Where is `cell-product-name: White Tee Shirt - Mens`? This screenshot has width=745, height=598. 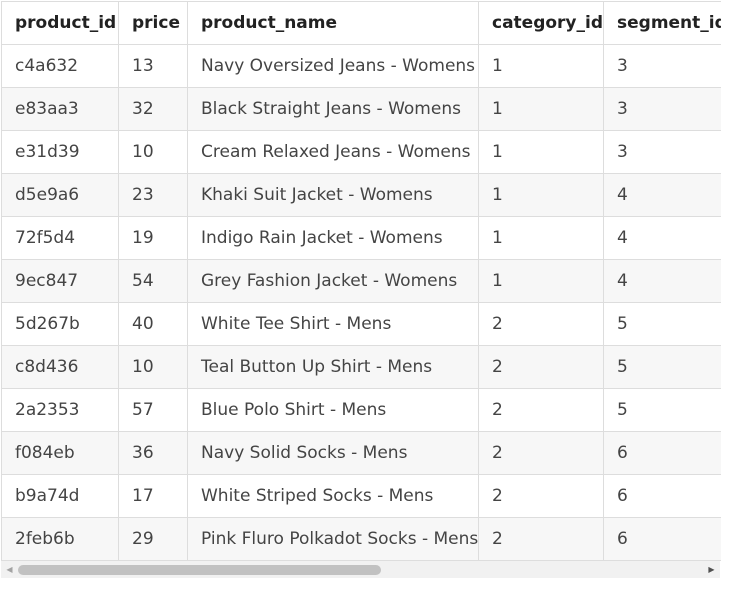
cell-product-name: White Tee Shirt - Mens is located at coordinates (333, 324).